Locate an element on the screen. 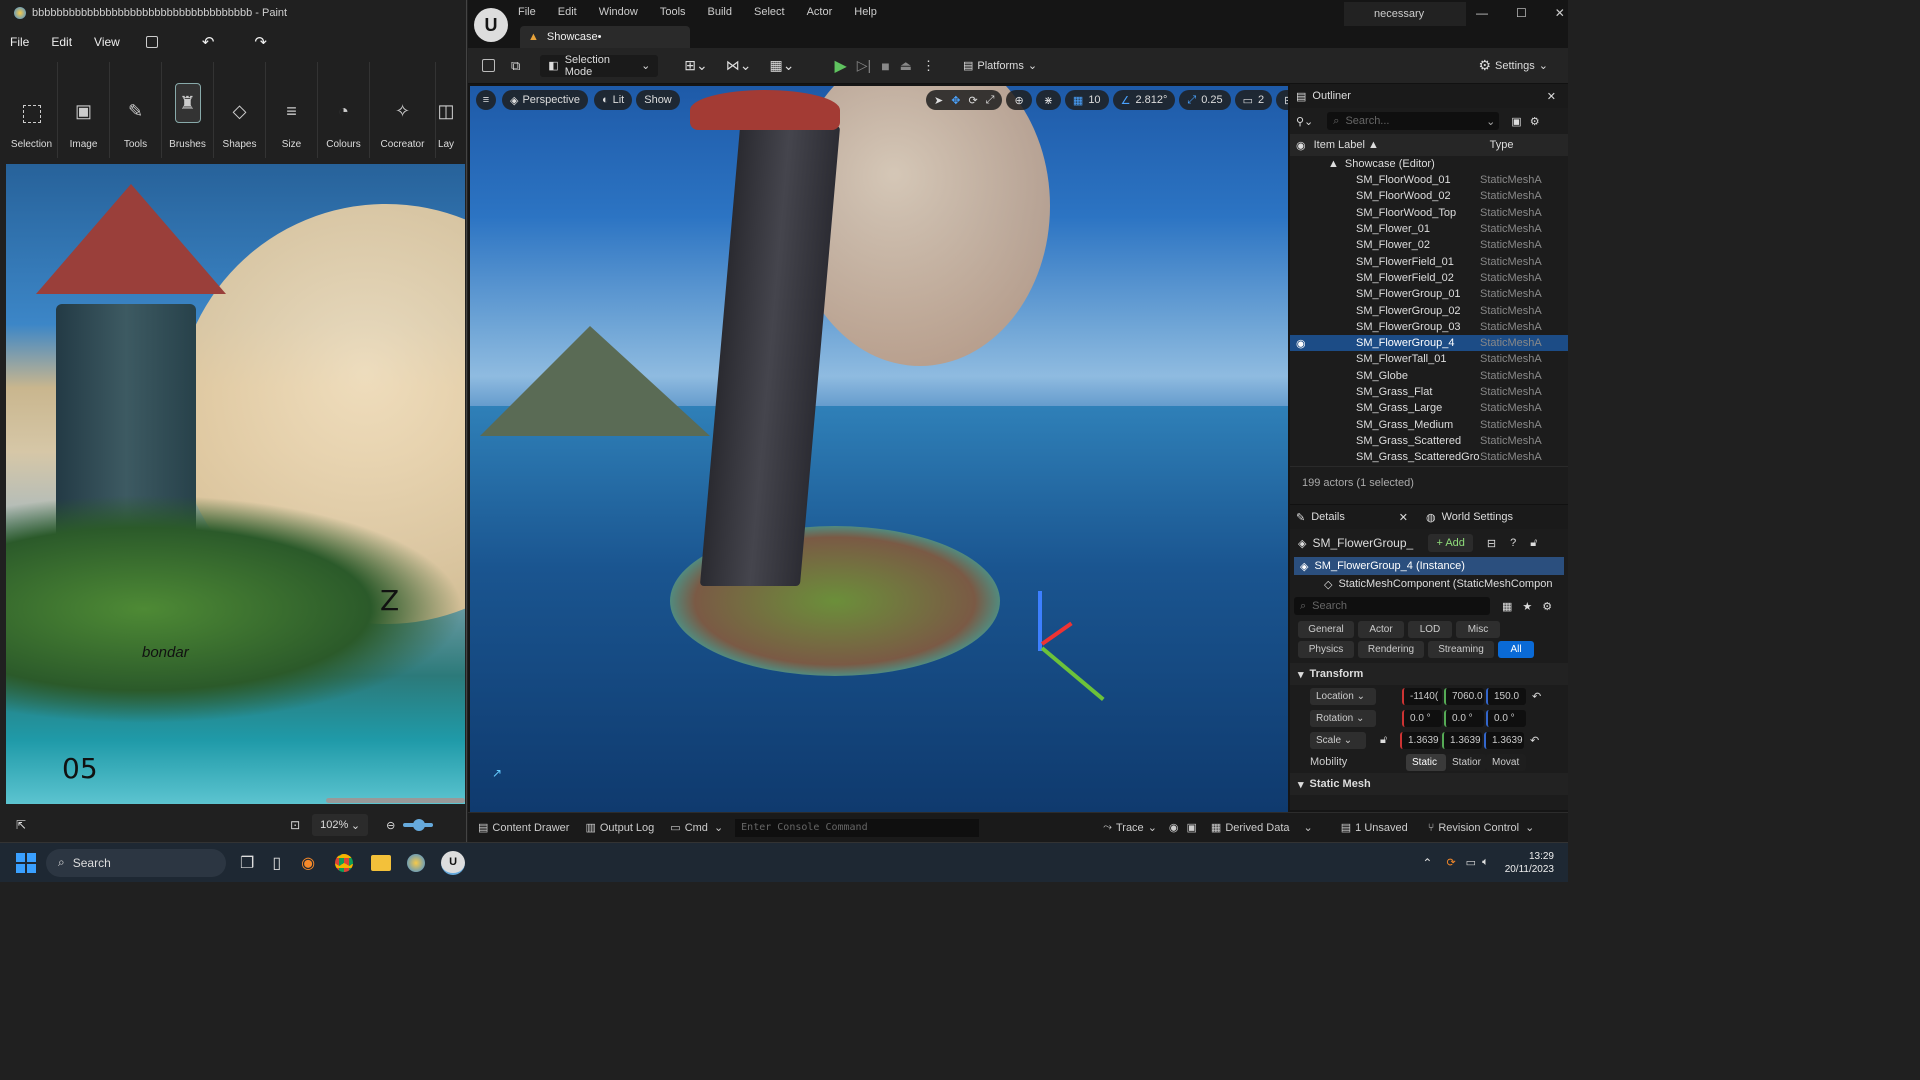 Image resolution: width=1920 pixels, height=1080 pixels. play-options-icon: ⋮ is located at coordinates (928, 66).